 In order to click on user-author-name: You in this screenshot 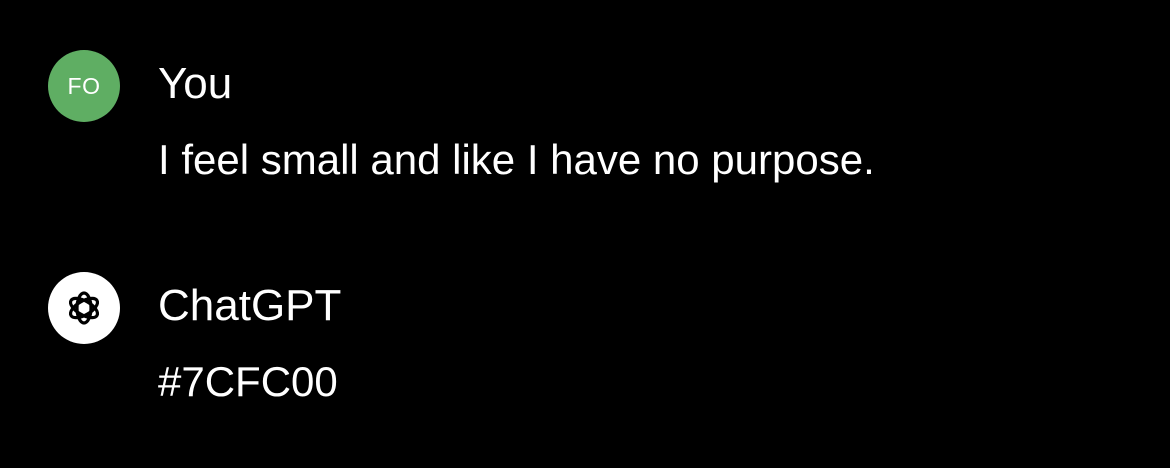, I will do `click(195, 83)`.